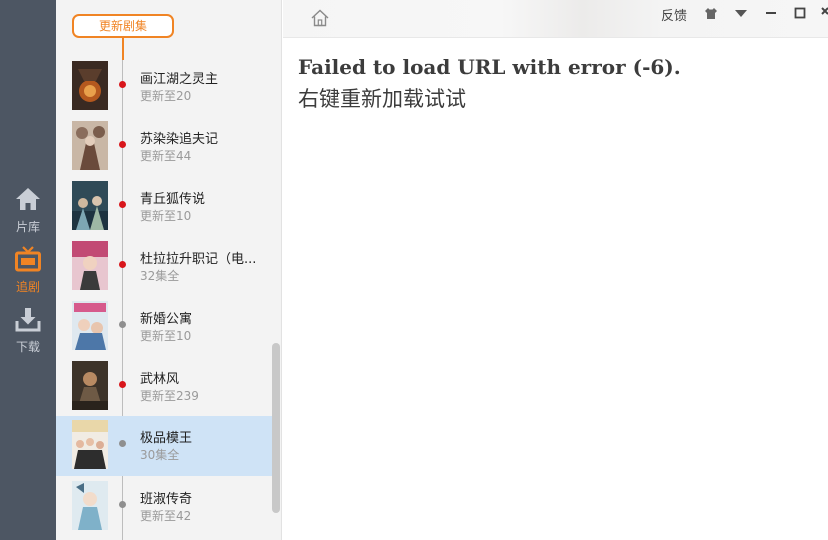  What do you see at coordinates (123, 48) in the screenshot?
I see `timeline-accent` at bounding box center [123, 48].